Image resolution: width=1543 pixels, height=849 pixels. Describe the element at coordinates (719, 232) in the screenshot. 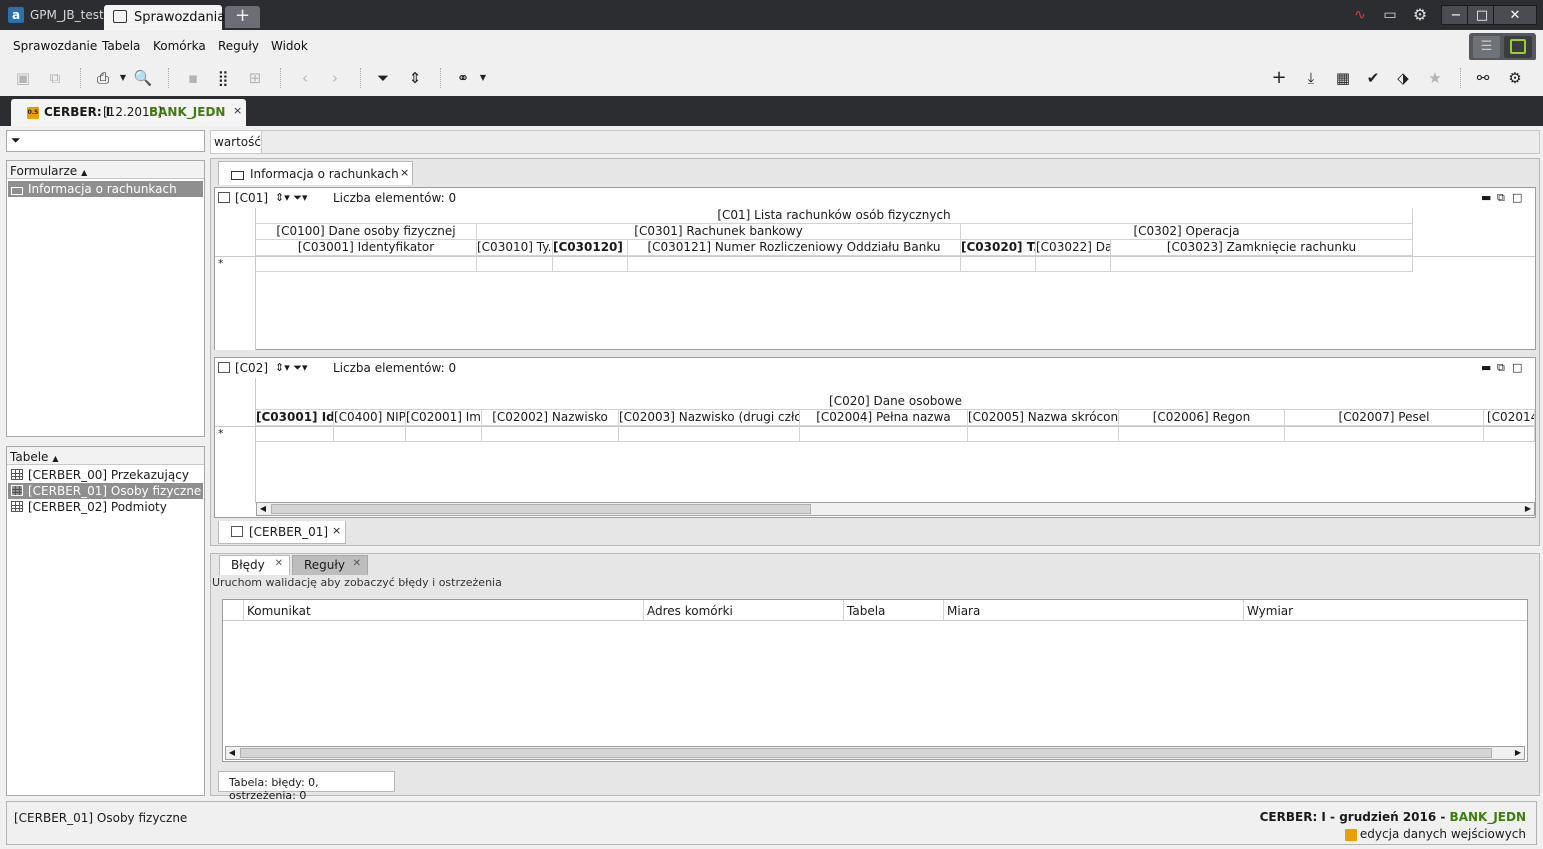

I see `column-group-header: [C0301] Rachunek bankowy` at that location.